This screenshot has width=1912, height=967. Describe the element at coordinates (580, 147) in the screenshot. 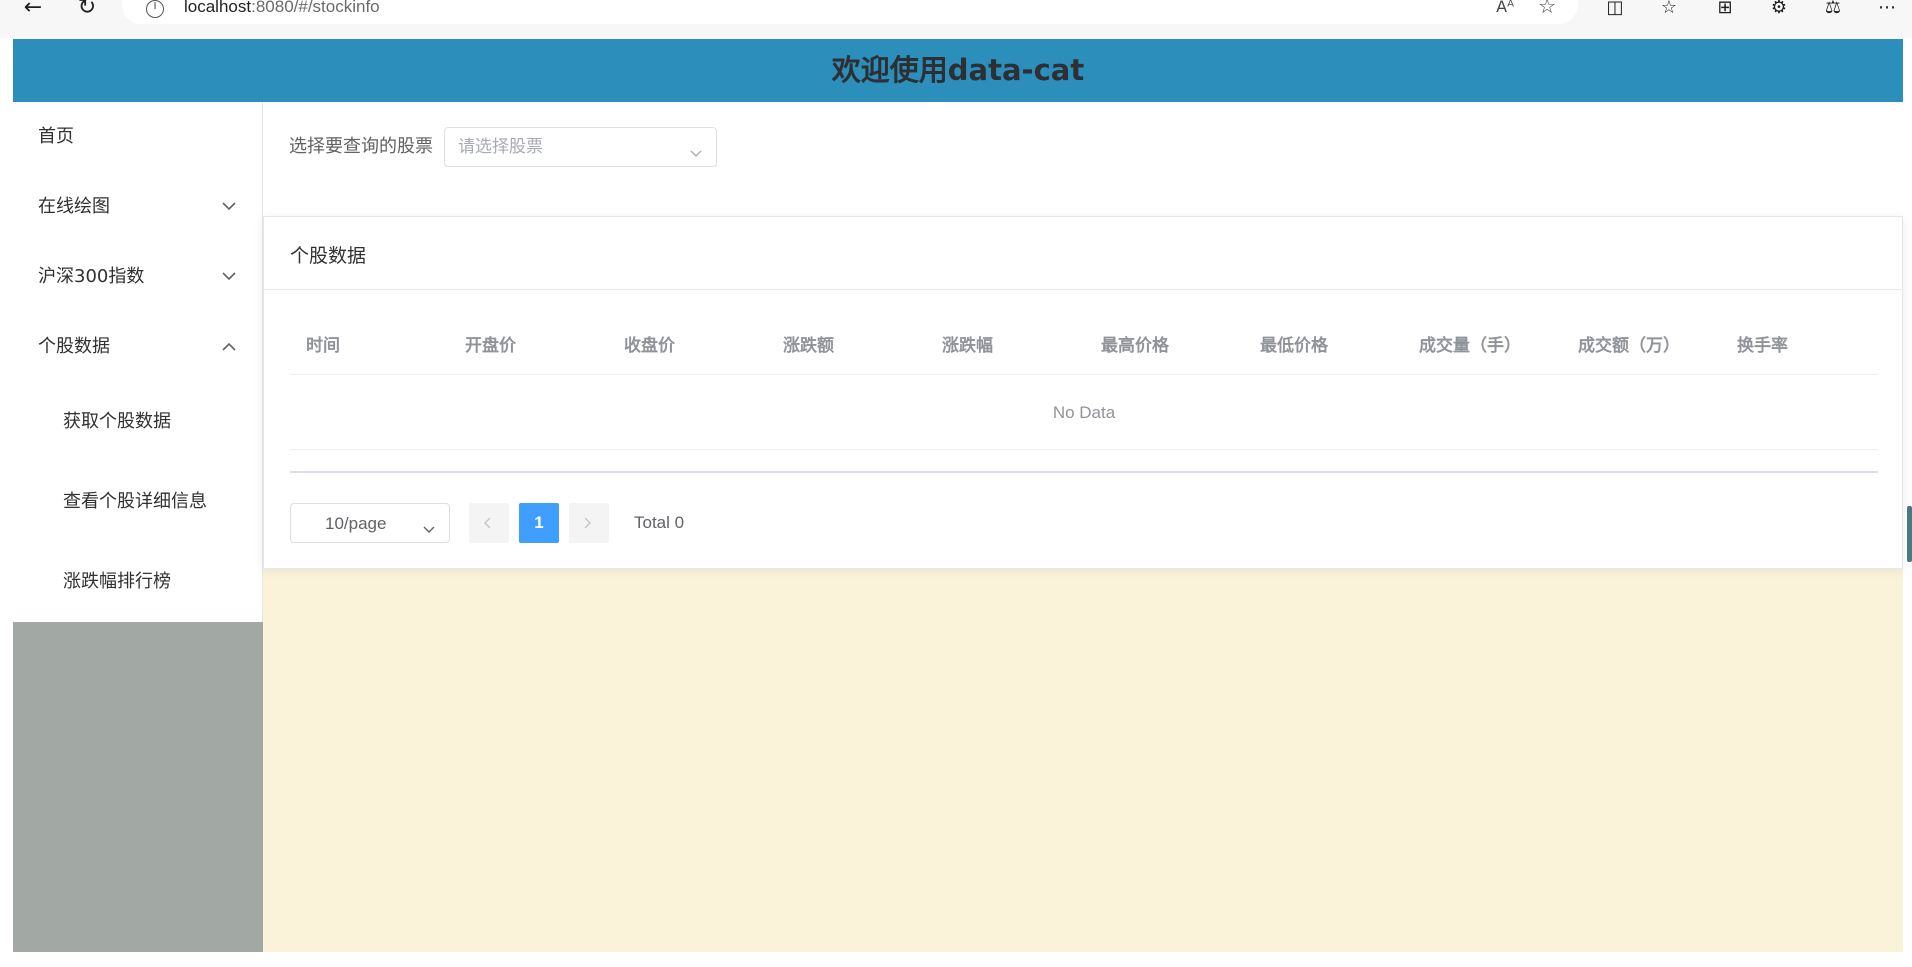

I see `stock-select: 请选择股票` at that location.